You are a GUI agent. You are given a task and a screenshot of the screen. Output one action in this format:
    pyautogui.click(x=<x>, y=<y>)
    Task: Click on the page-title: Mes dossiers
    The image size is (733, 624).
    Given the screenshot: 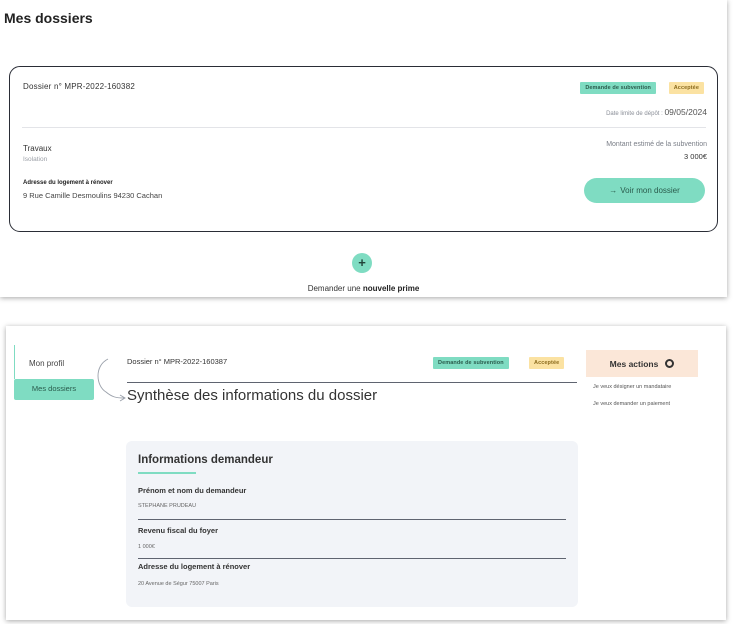 What is the action you would take?
    pyautogui.click(x=48, y=18)
    